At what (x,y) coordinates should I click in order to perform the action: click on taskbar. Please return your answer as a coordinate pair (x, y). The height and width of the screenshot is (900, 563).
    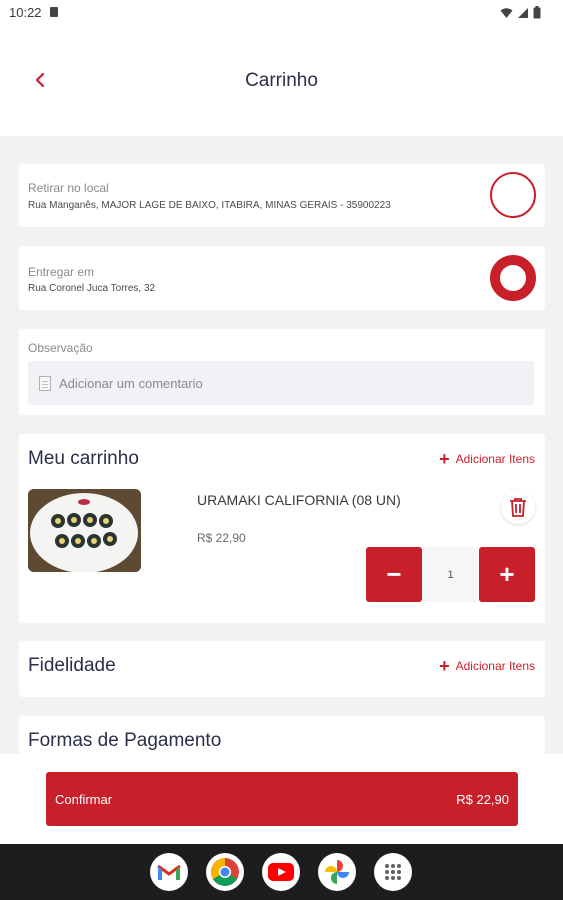
    Looking at the image, I should click on (281, 872).